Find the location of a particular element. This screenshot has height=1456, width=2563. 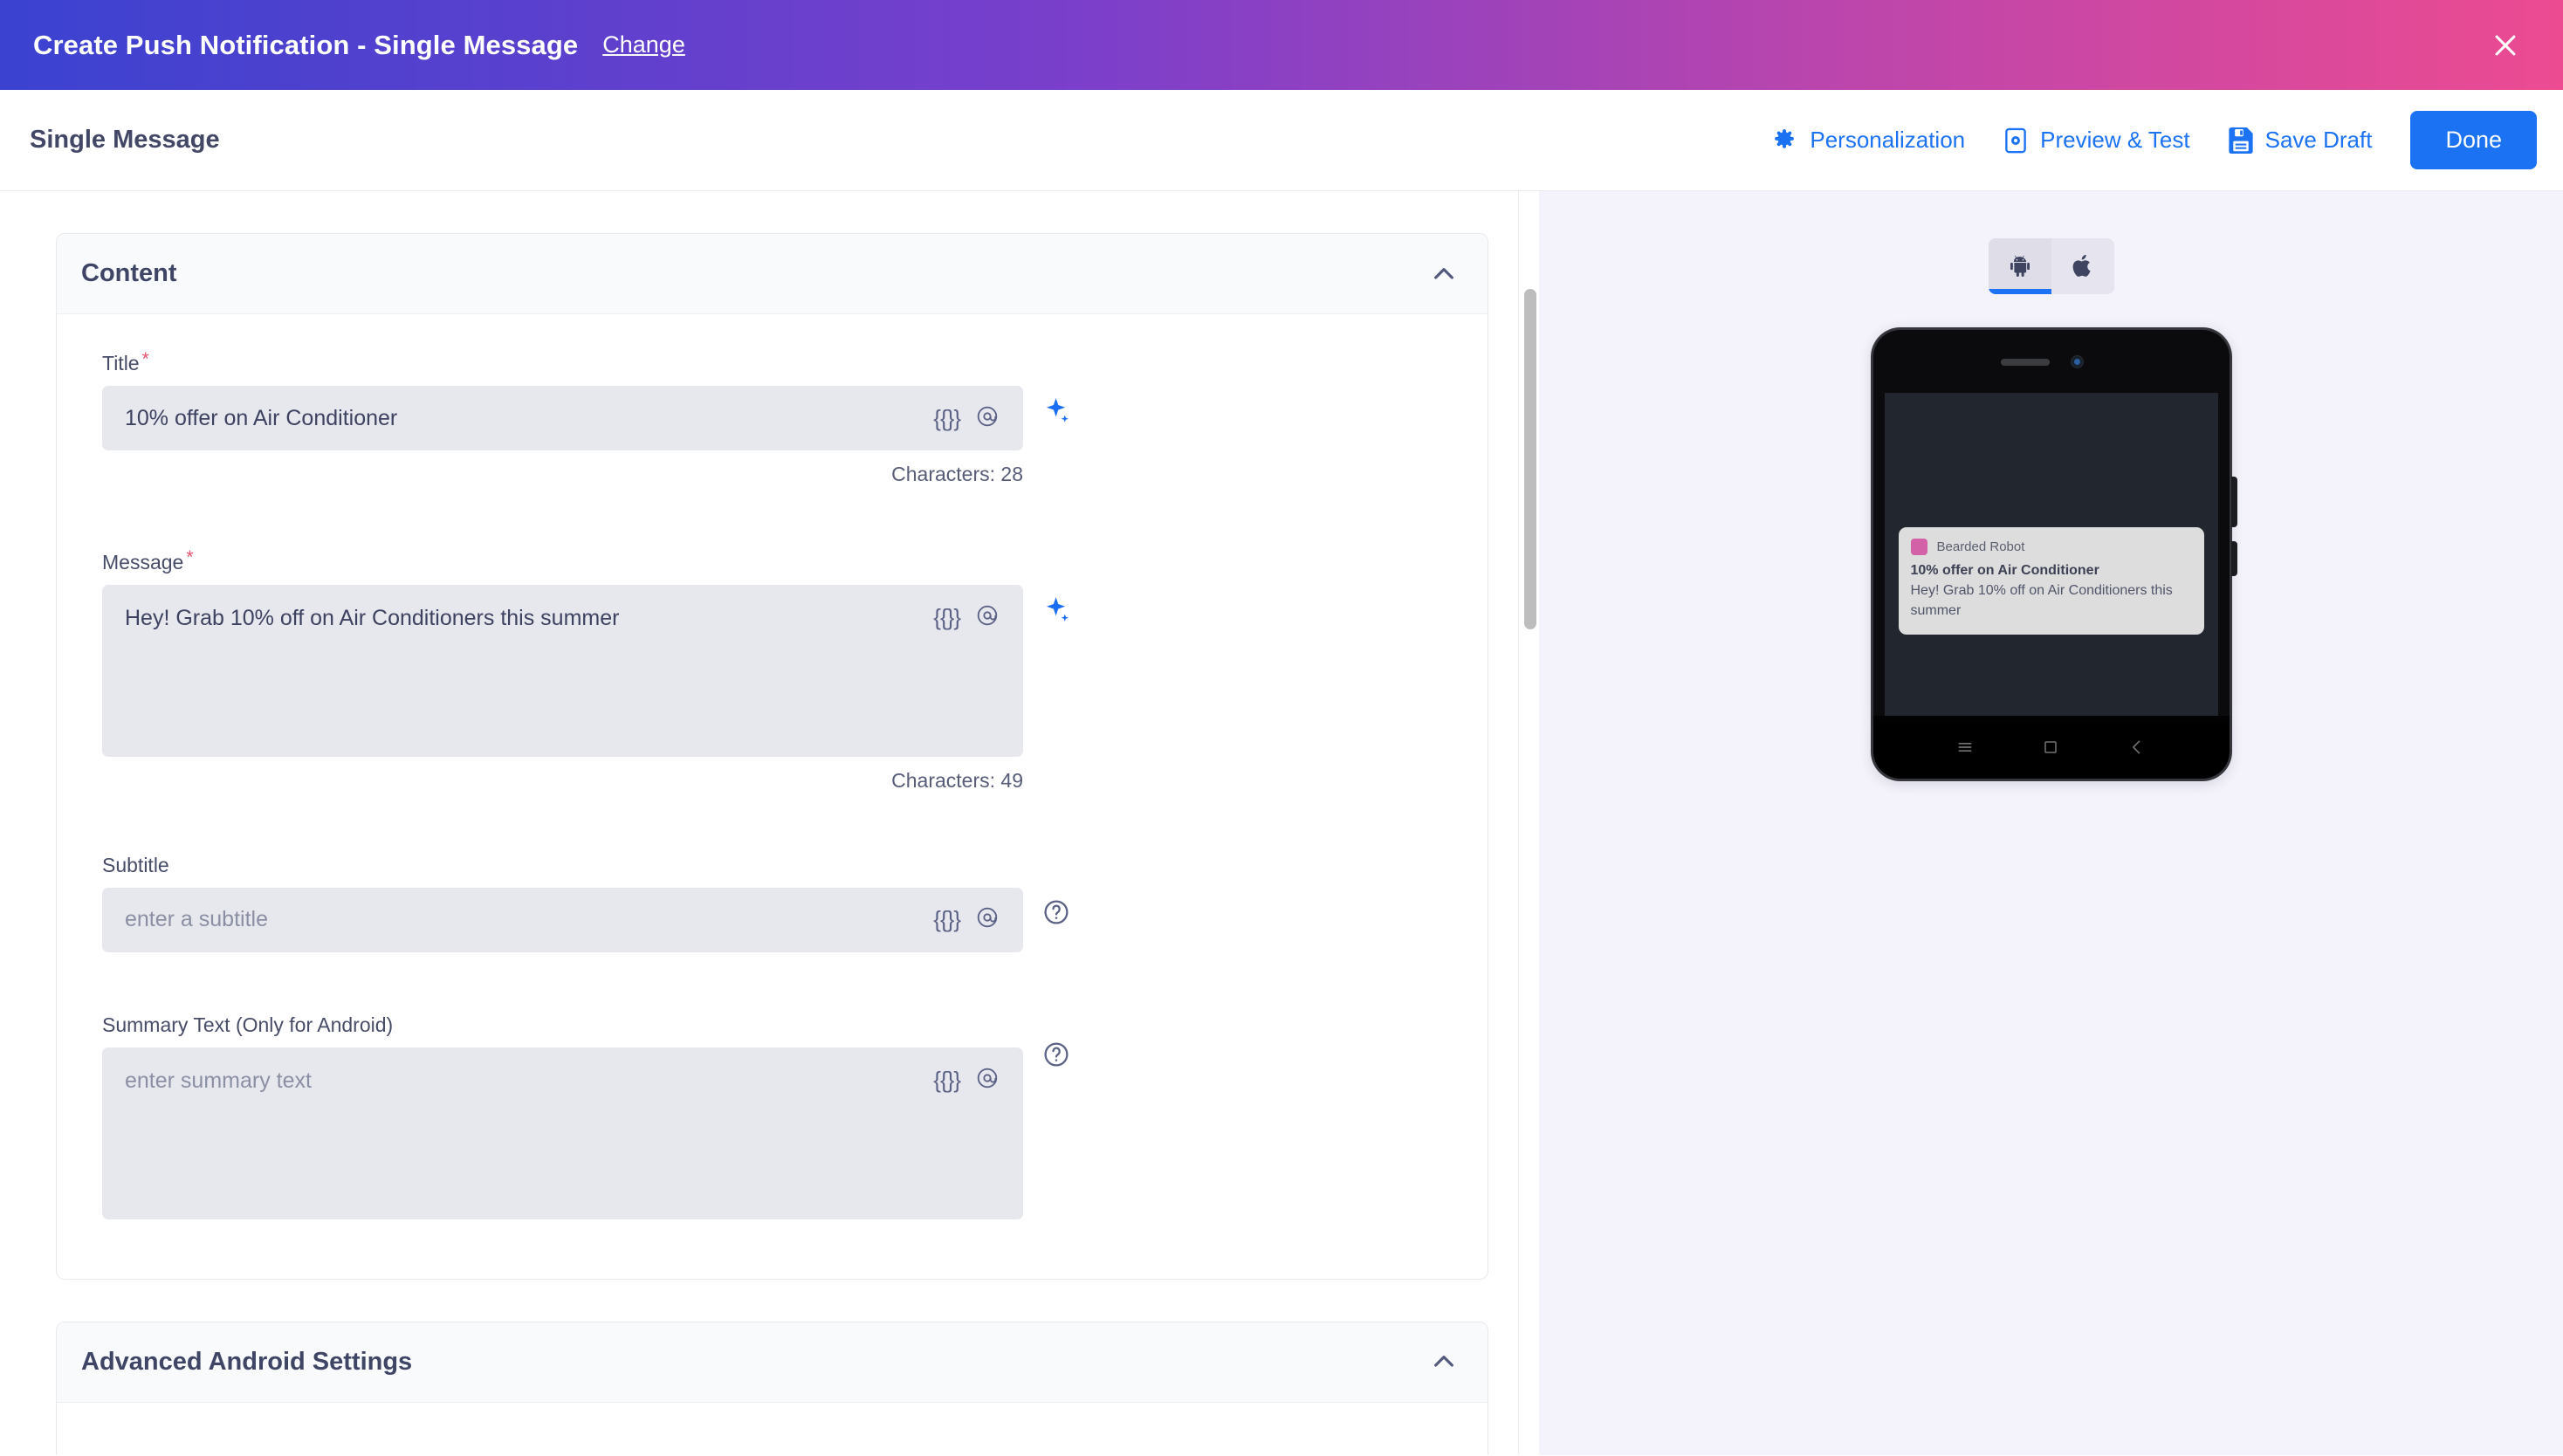

phone-side-button-volume is located at coordinates (2233, 502).